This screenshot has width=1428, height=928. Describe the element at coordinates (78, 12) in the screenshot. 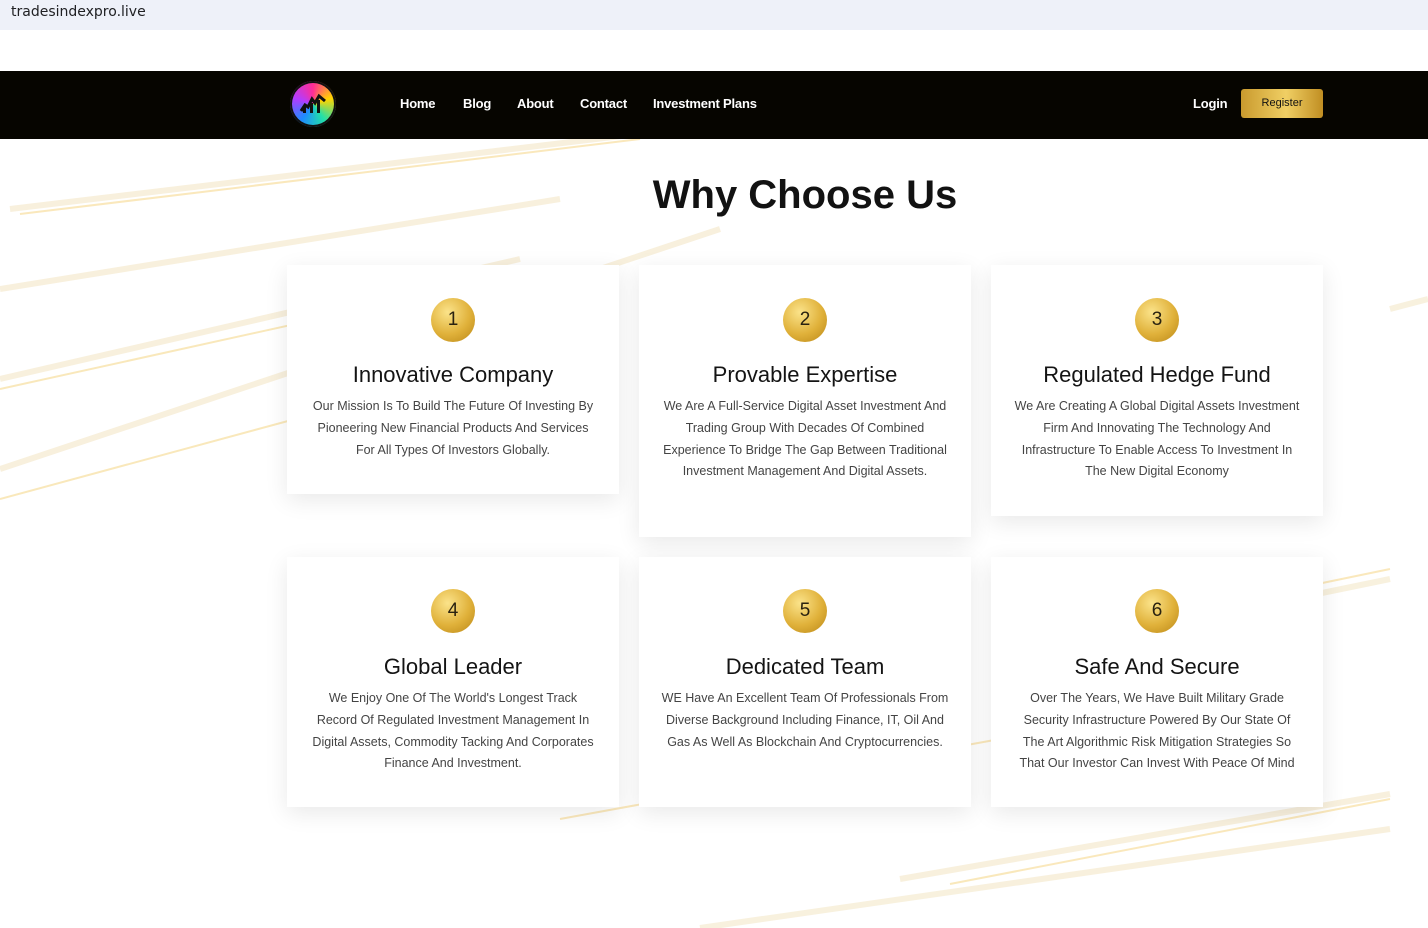

I see `url-text: tradesindexpro.live` at that location.